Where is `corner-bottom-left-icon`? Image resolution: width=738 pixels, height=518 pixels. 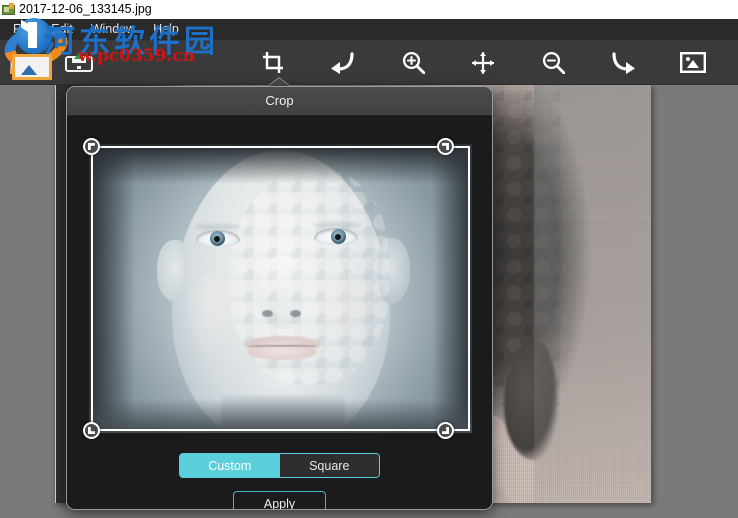 corner-bottom-left-icon is located at coordinates (91, 430).